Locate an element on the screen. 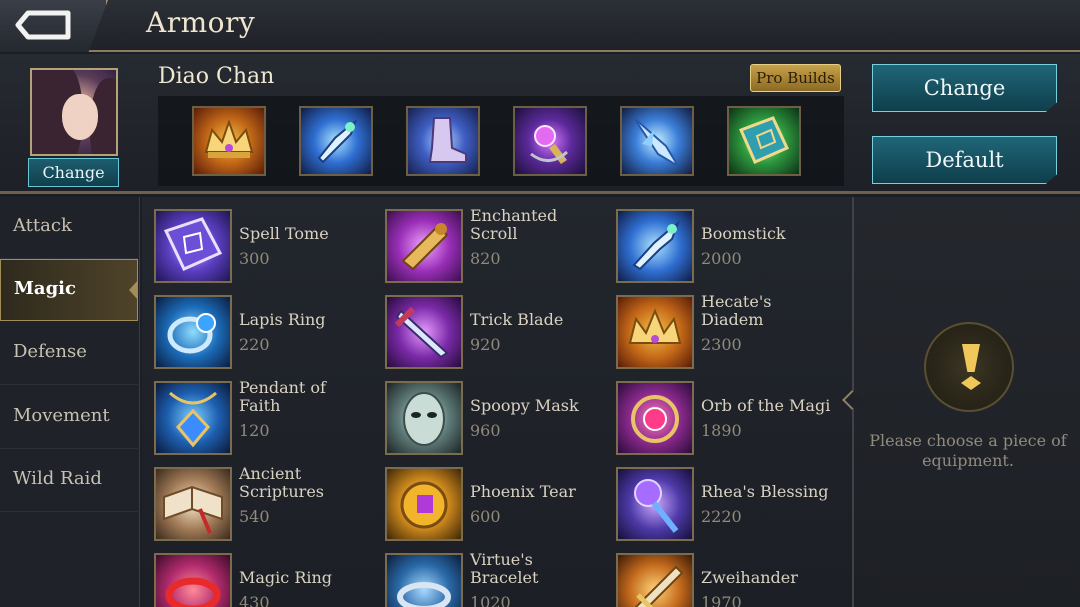 This screenshot has width=1080, height=607. item-name: Phoenix Tear is located at coordinates (523, 491).